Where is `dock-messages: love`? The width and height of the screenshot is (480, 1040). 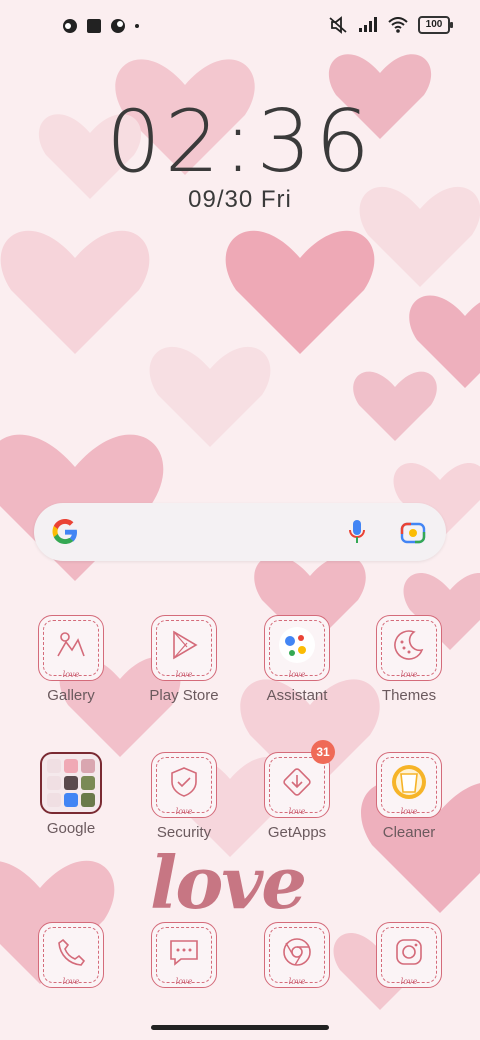 dock-messages: love is located at coordinates (184, 955).